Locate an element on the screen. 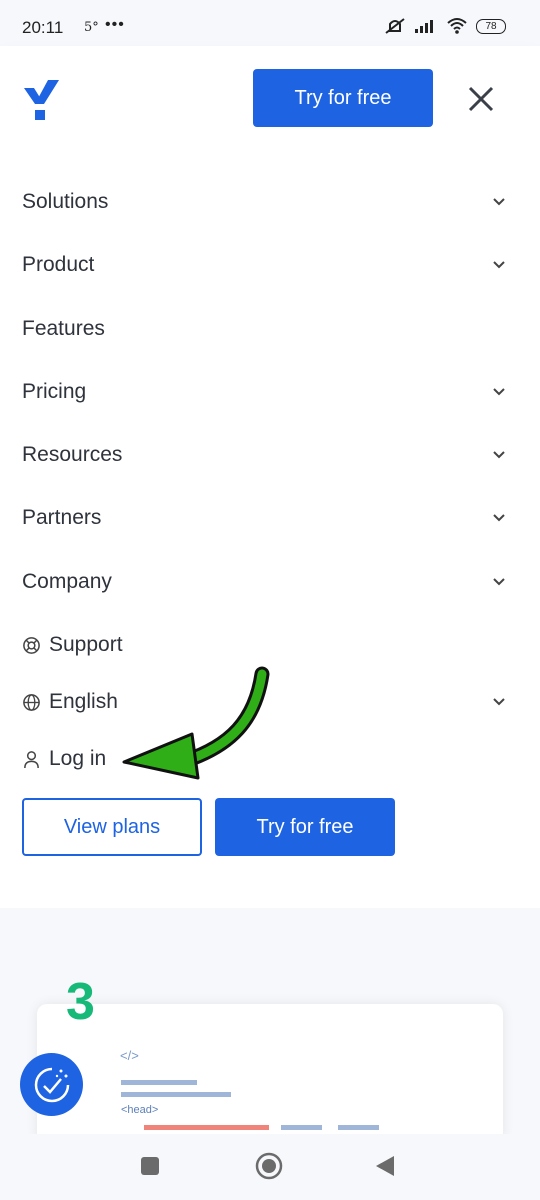 The image size is (540, 1200). recents-icon is located at coordinates (150, 1166).